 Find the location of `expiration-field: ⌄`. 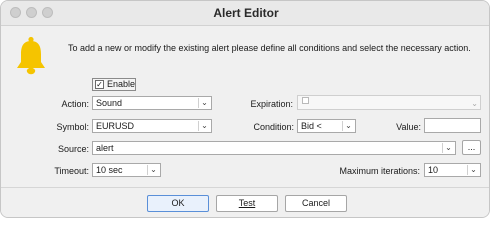

expiration-field: ⌄ is located at coordinates (389, 102).